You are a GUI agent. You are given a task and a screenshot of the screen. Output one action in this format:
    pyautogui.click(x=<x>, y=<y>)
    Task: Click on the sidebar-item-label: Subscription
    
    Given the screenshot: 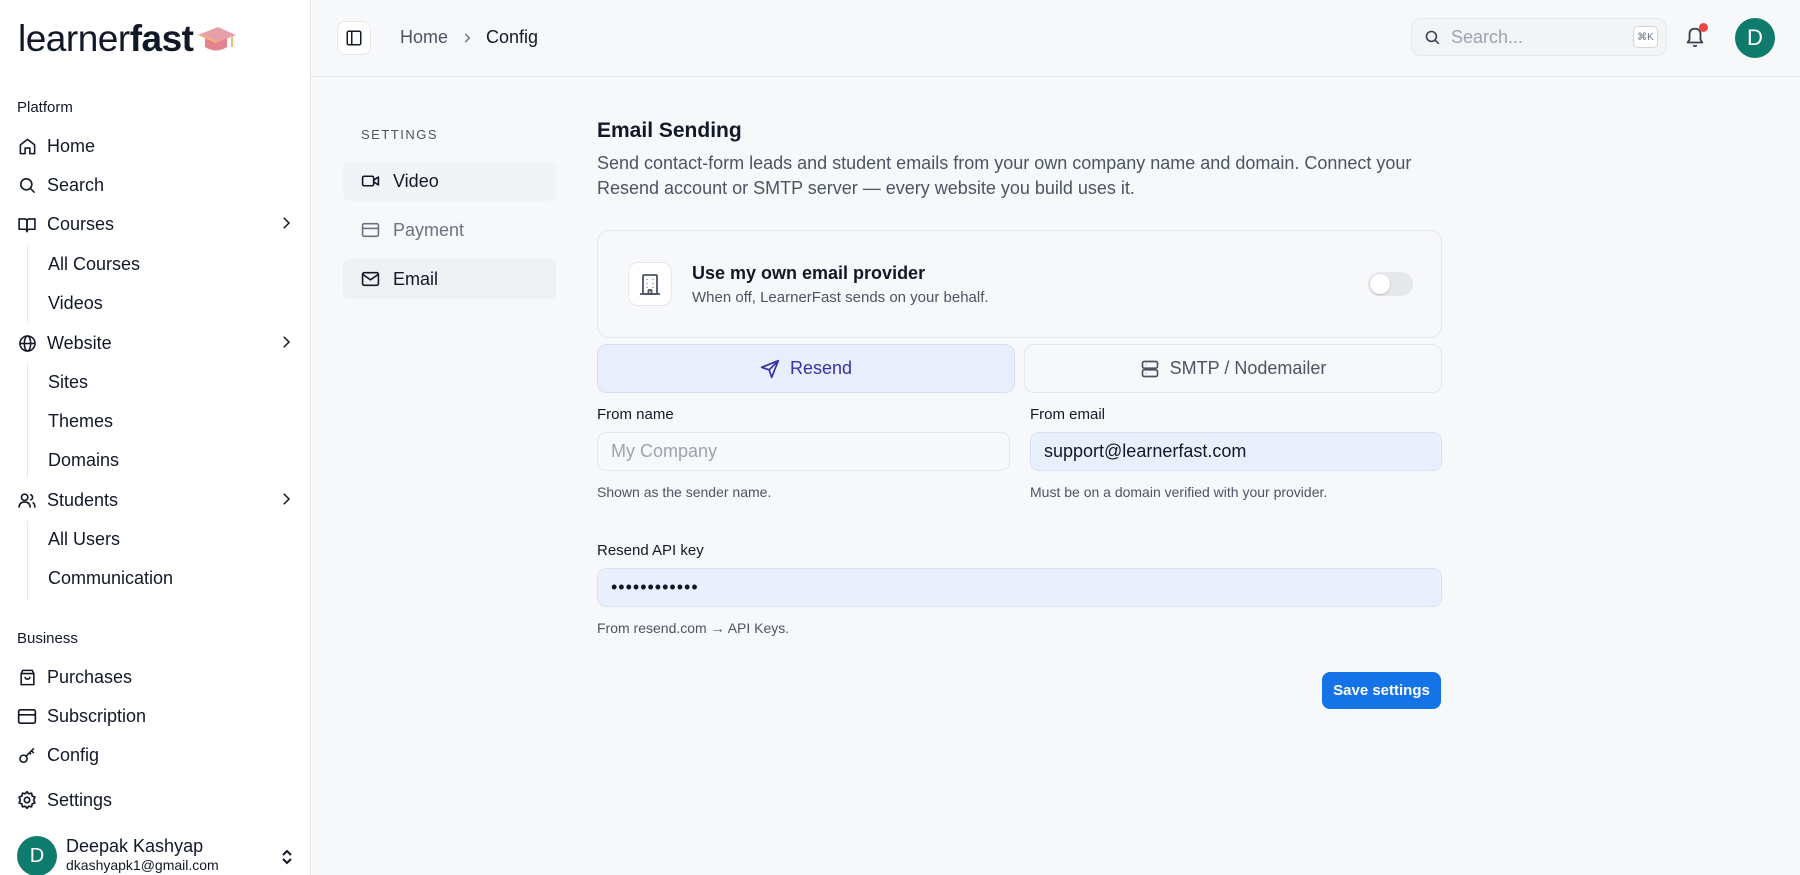 What is the action you would take?
    pyautogui.click(x=97, y=715)
    